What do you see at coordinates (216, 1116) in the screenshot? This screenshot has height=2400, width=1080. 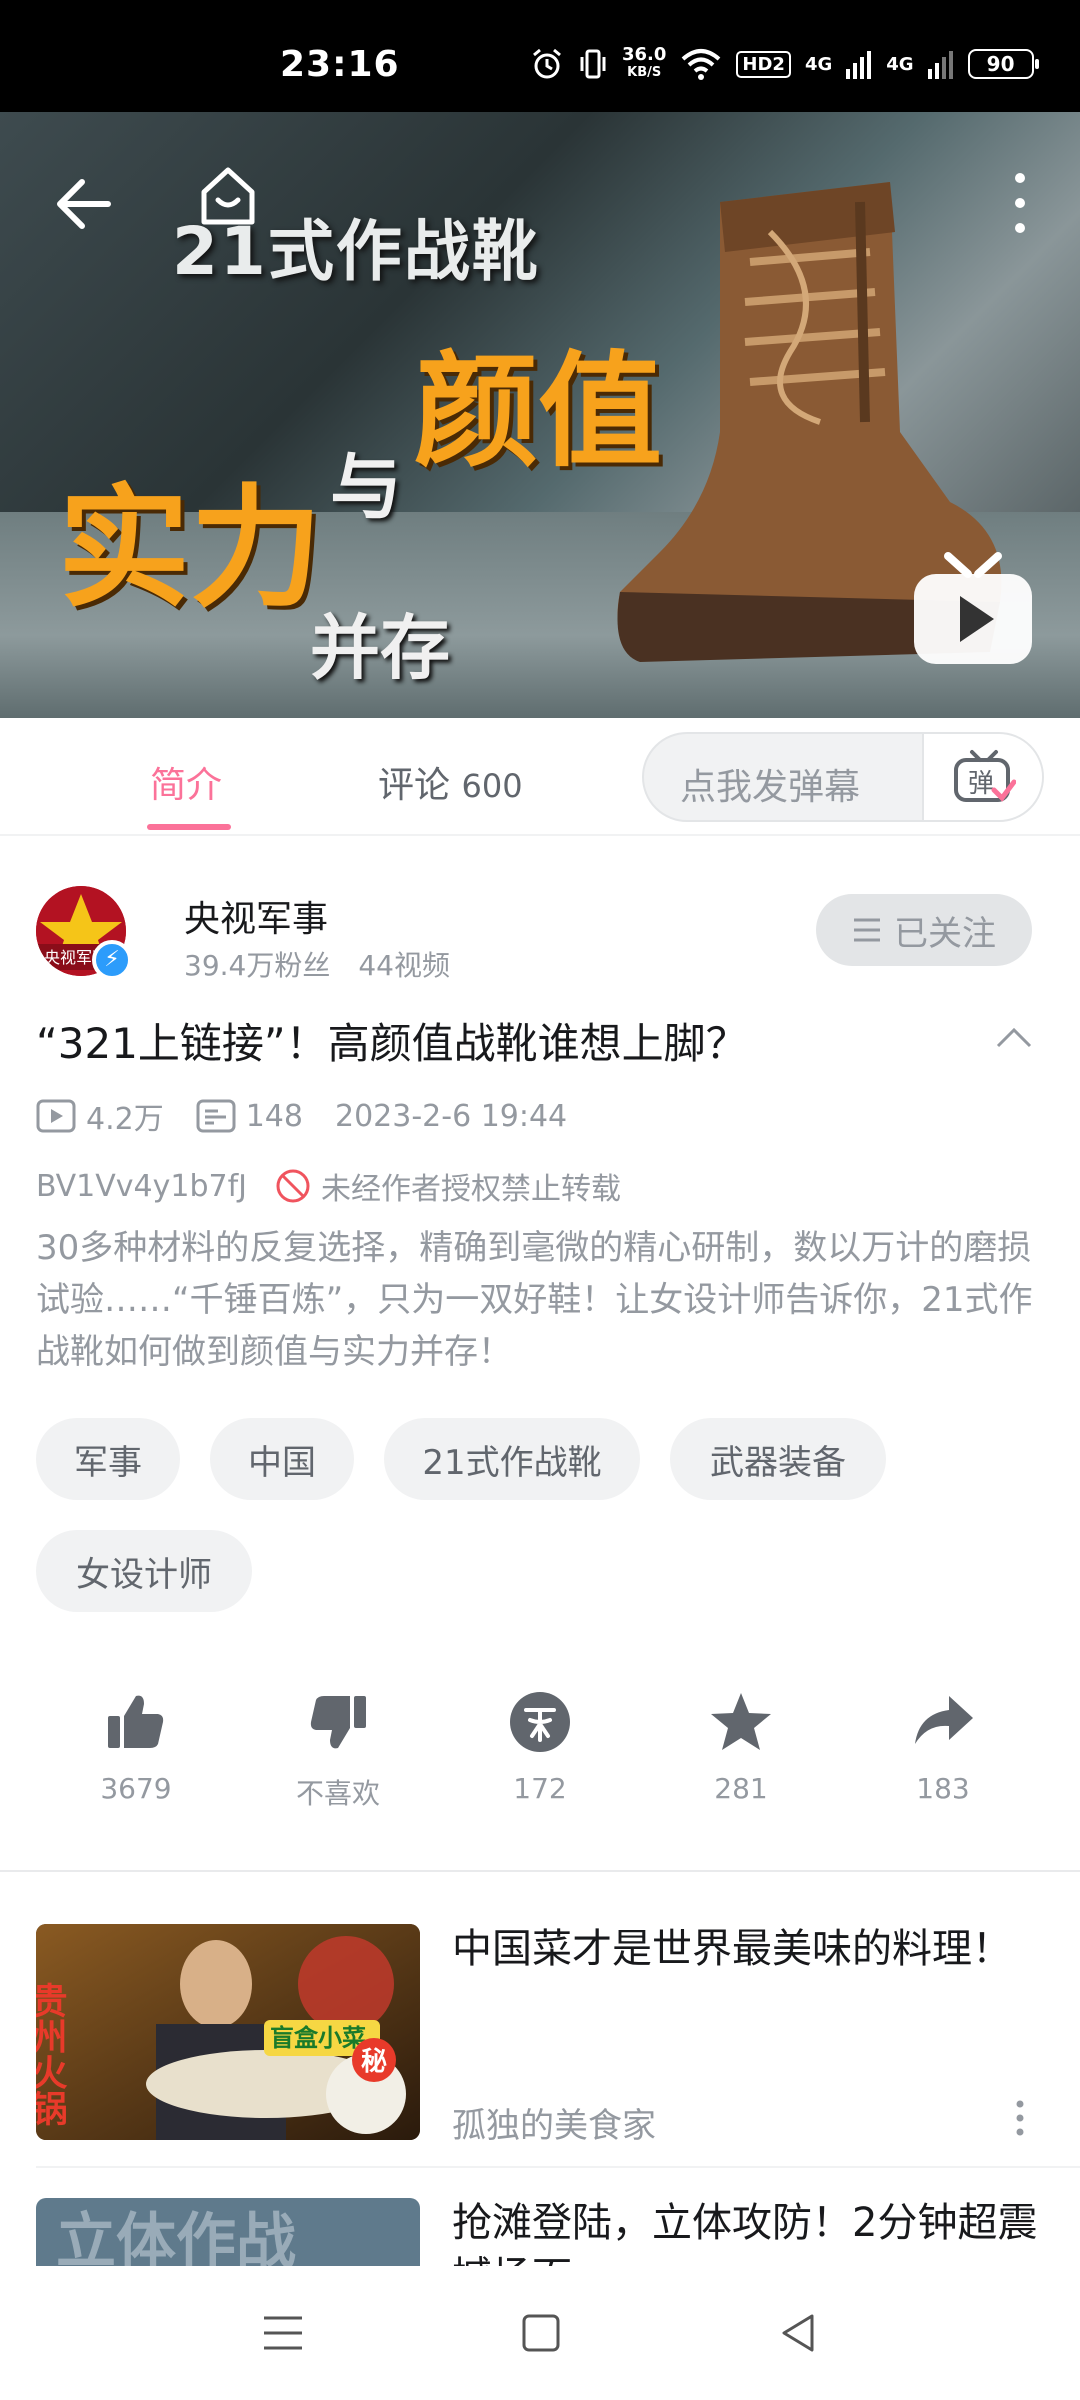 I see `danmaku-count-icon` at bounding box center [216, 1116].